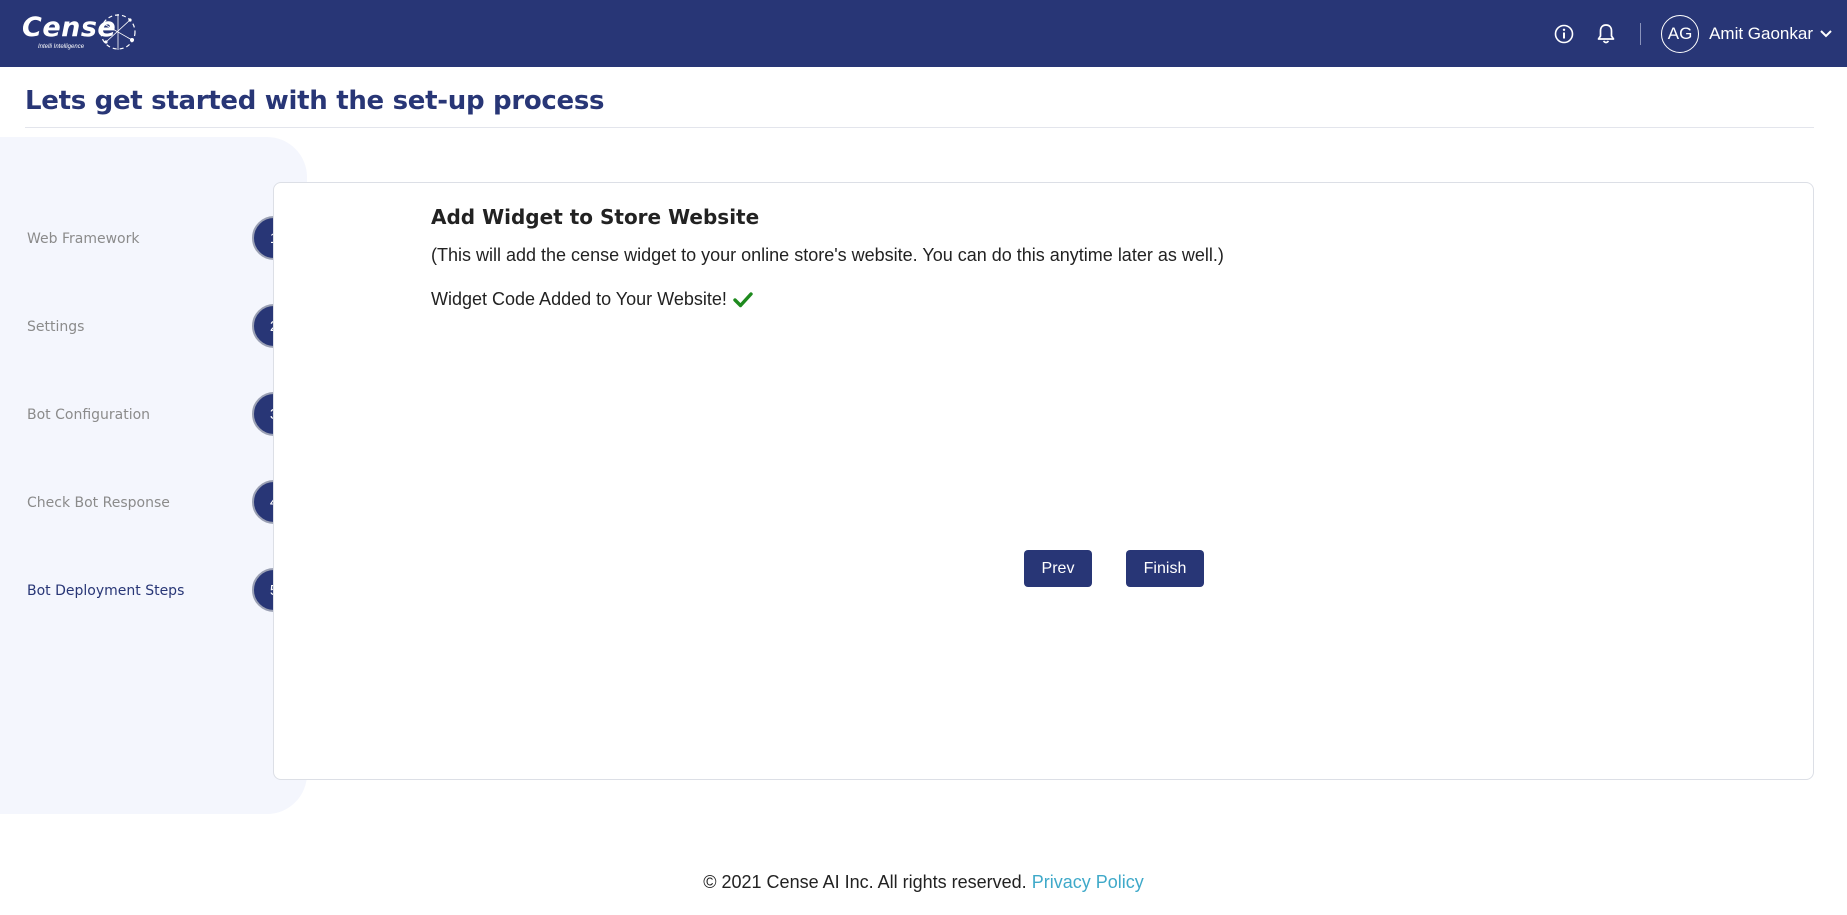  Describe the element at coordinates (1165, 568) in the screenshot. I see `finish-button: Finish` at that location.